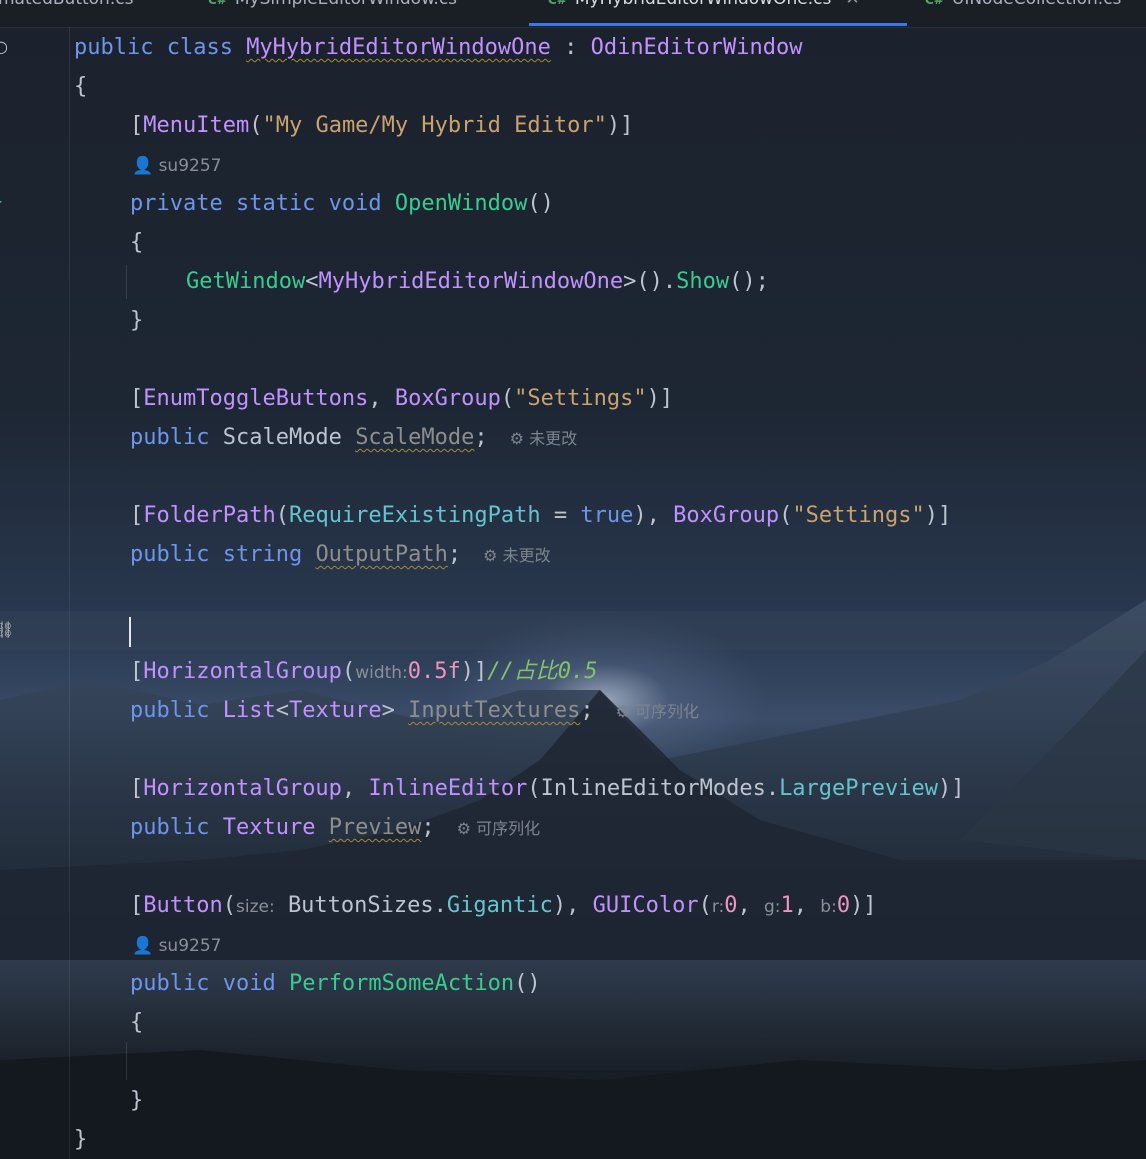 This screenshot has height=1159, width=1146. Describe the element at coordinates (858, 515) in the screenshot. I see `token-string: "Settings"` at that location.